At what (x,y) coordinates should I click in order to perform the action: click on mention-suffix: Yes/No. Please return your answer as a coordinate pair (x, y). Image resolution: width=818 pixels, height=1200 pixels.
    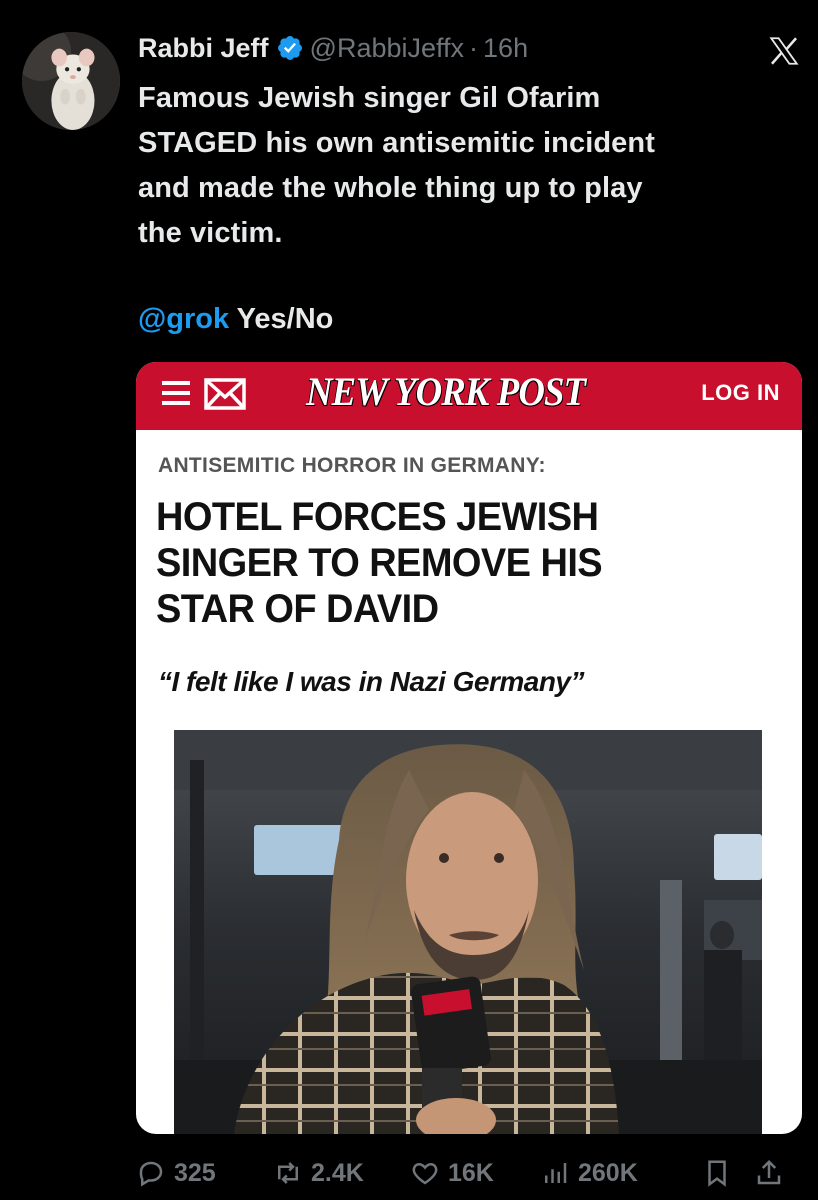
    Looking at the image, I should click on (281, 319).